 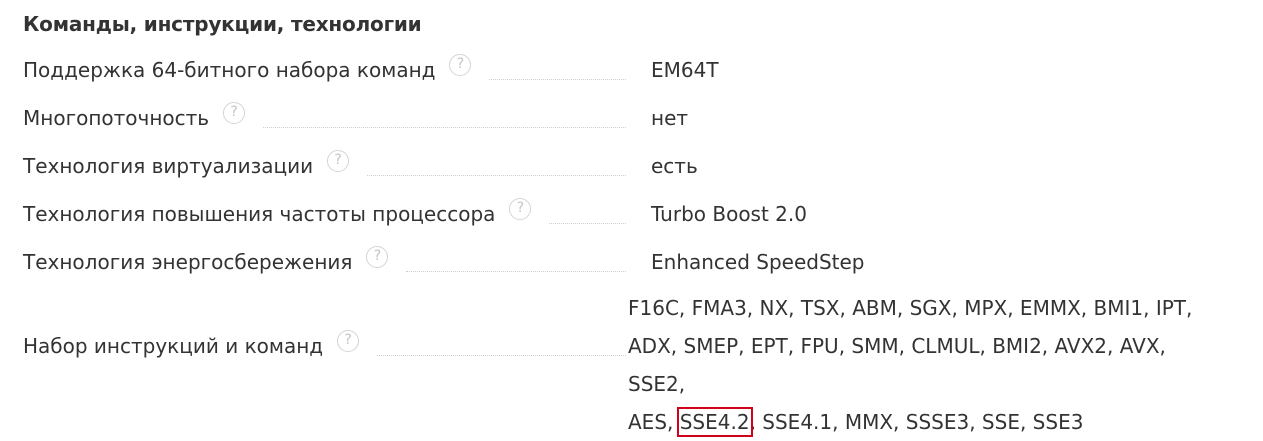 What do you see at coordinates (654, 422) in the screenshot?
I see `instructions-text: AES,` at bounding box center [654, 422].